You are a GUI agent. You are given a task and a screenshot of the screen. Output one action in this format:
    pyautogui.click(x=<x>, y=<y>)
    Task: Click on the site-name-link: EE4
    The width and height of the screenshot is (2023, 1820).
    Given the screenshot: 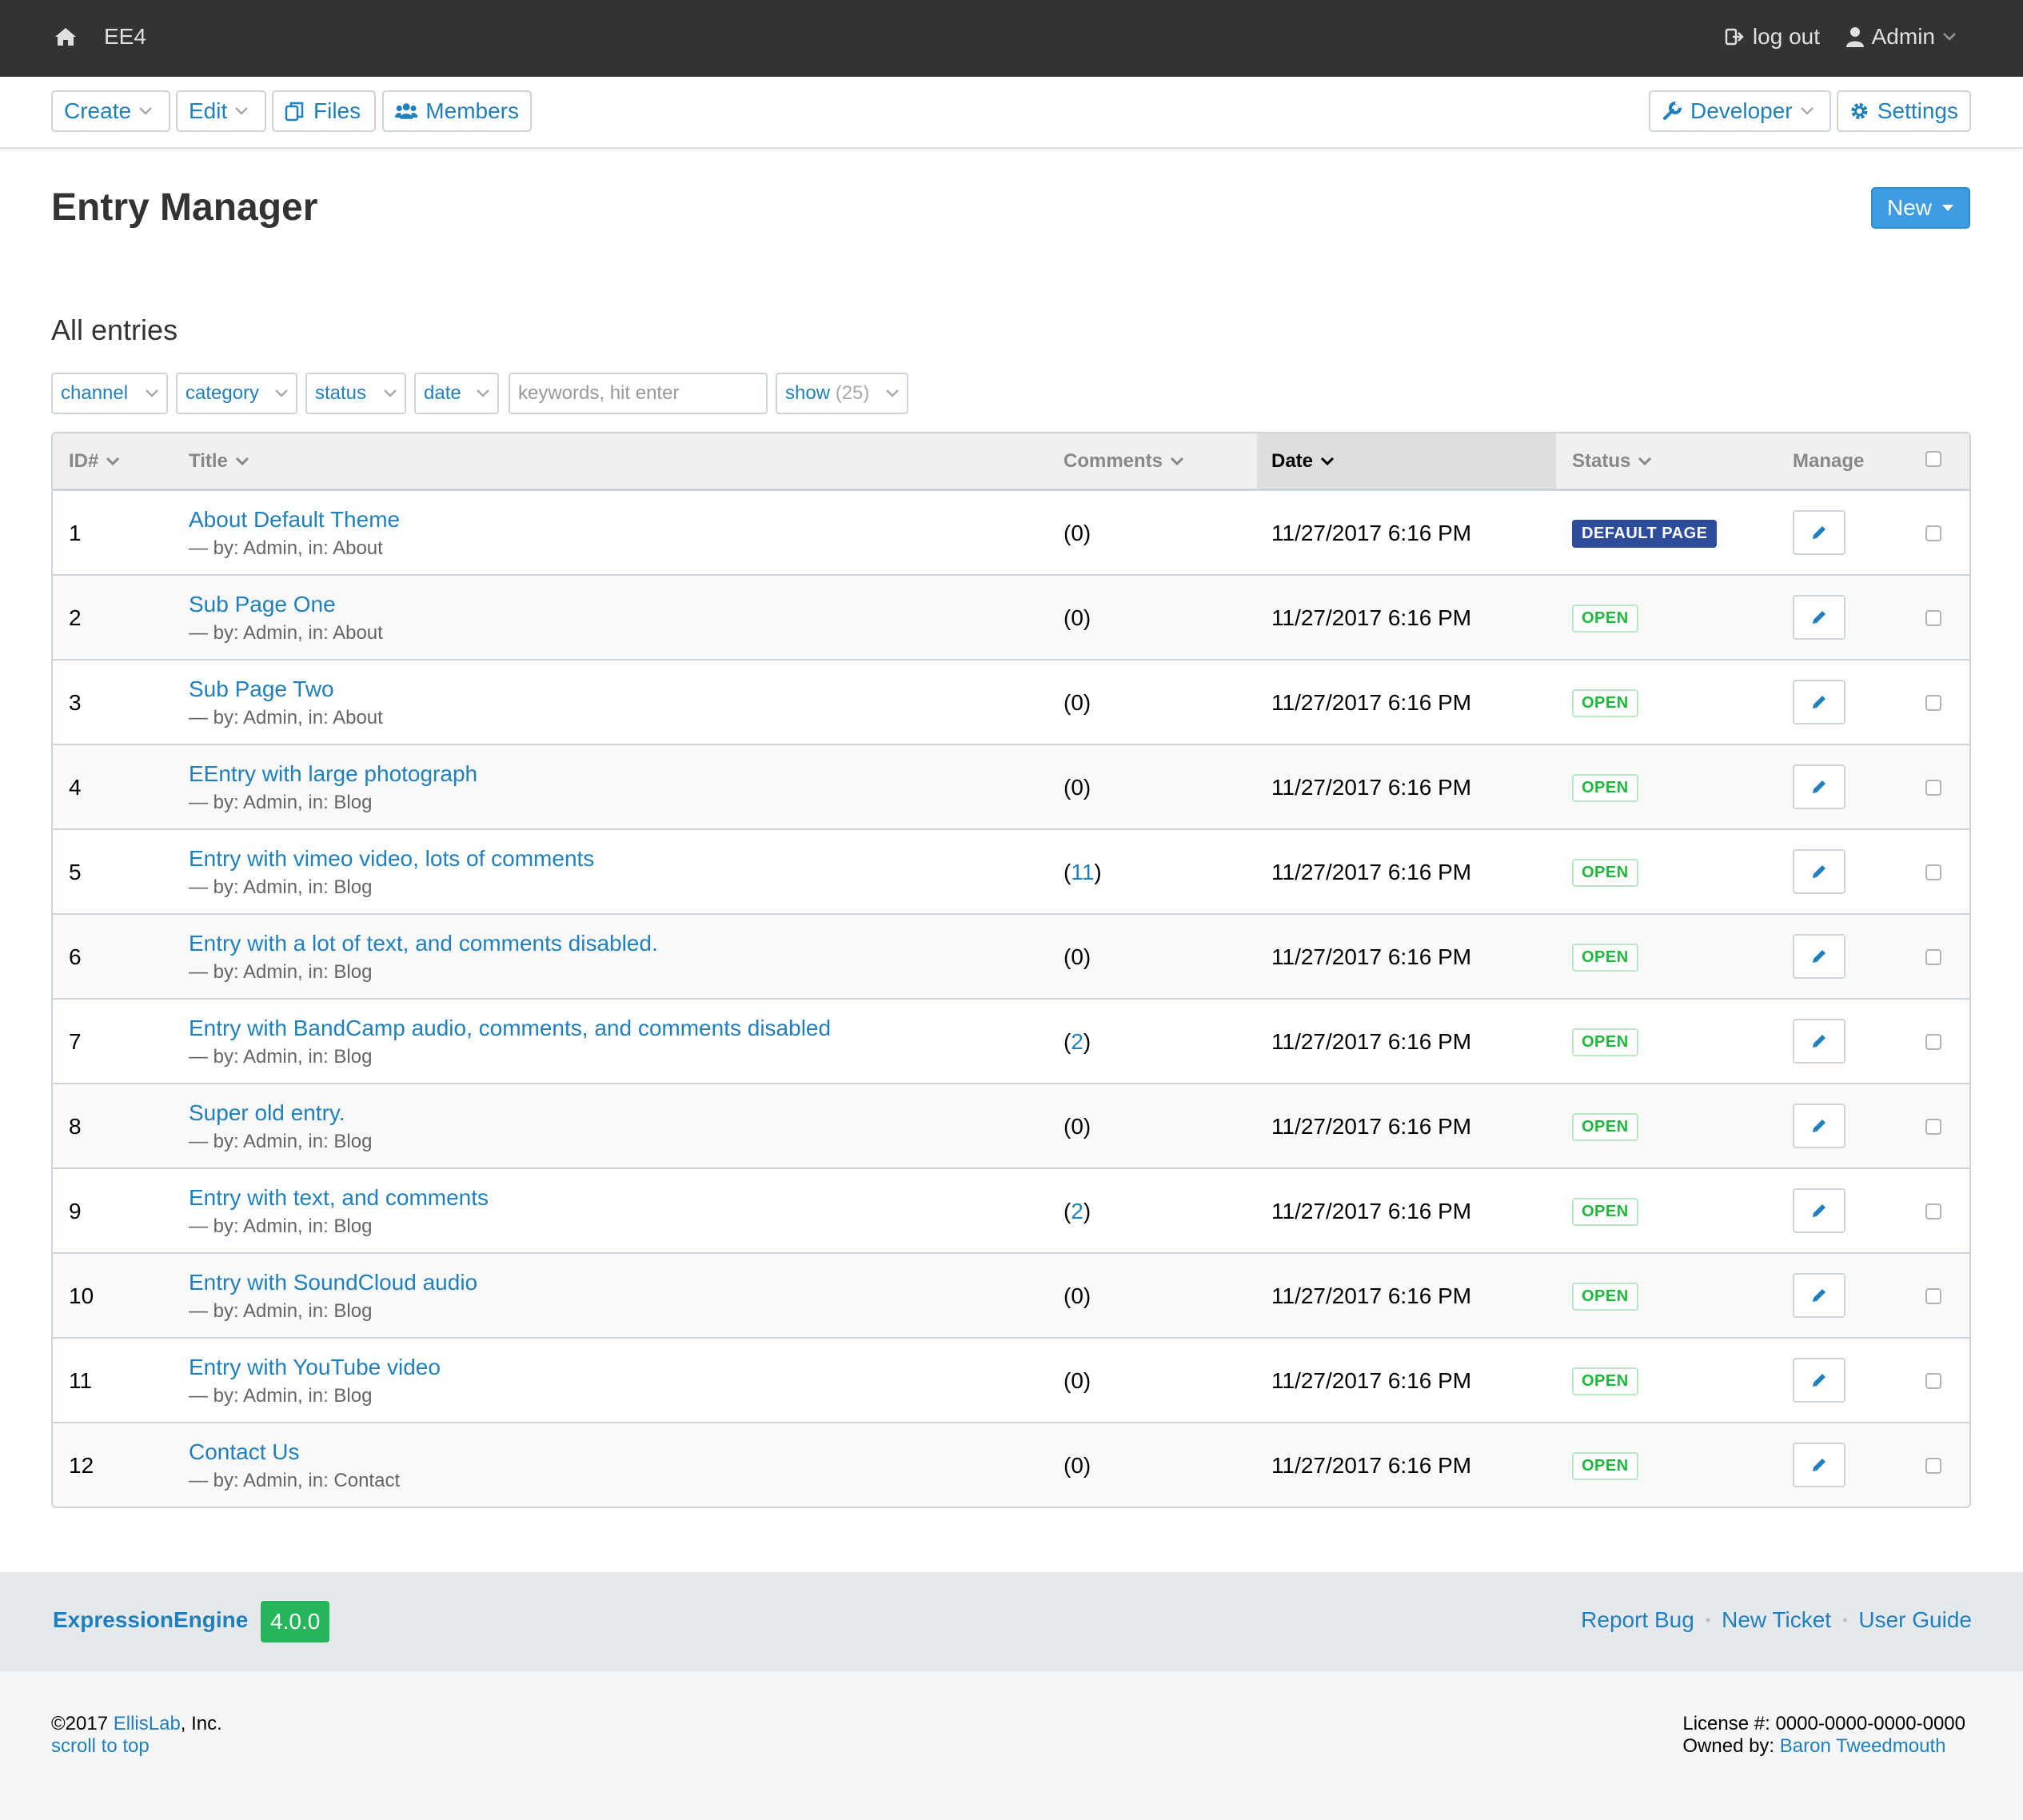 What is the action you would take?
    pyautogui.click(x=125, y=37)
    